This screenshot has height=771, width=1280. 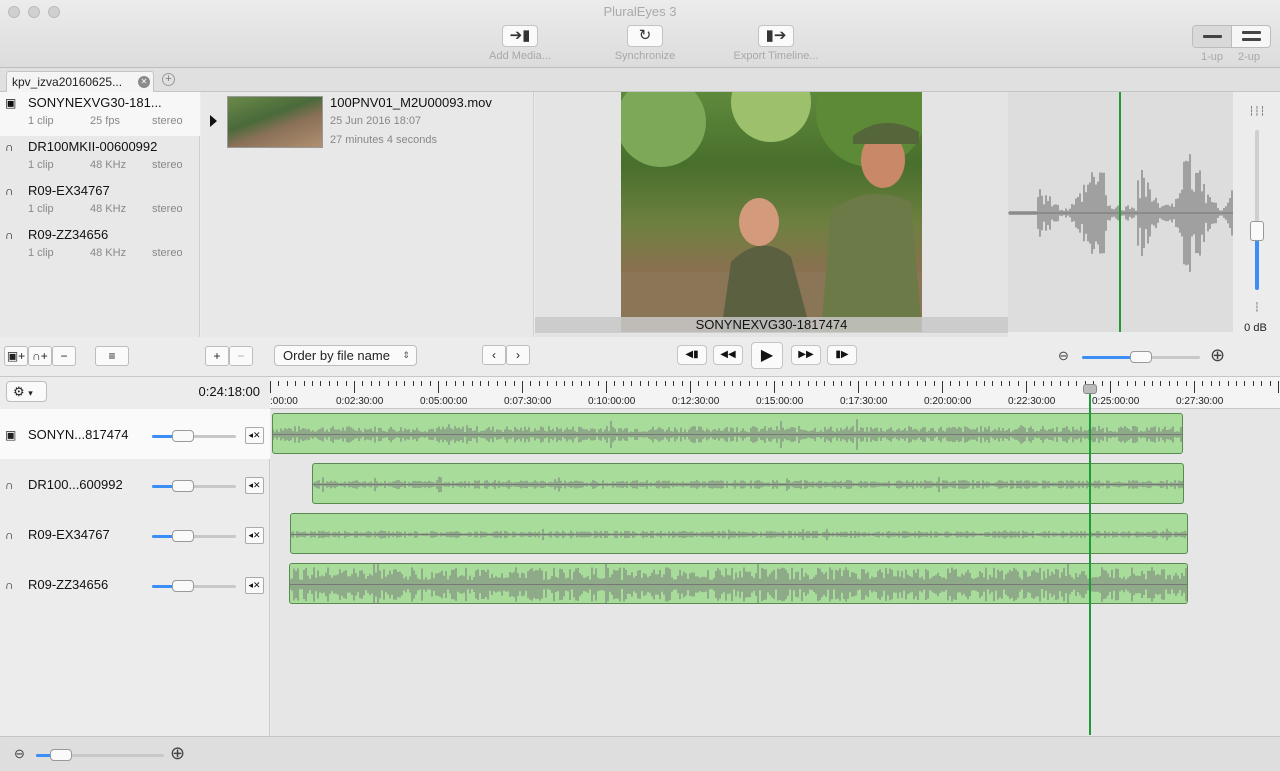 What do you see at coordinates (780, 401) in the screenshot?
I see `ruler-label: 0:15:00:00` at bounding box center [780, 401].